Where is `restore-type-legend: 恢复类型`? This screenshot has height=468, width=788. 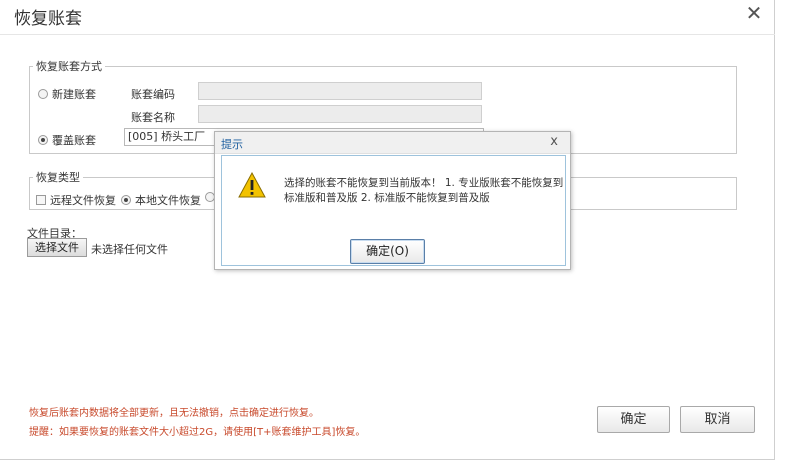
restore-type-legend: 恢复类型 is located at coordinates (58, 177).